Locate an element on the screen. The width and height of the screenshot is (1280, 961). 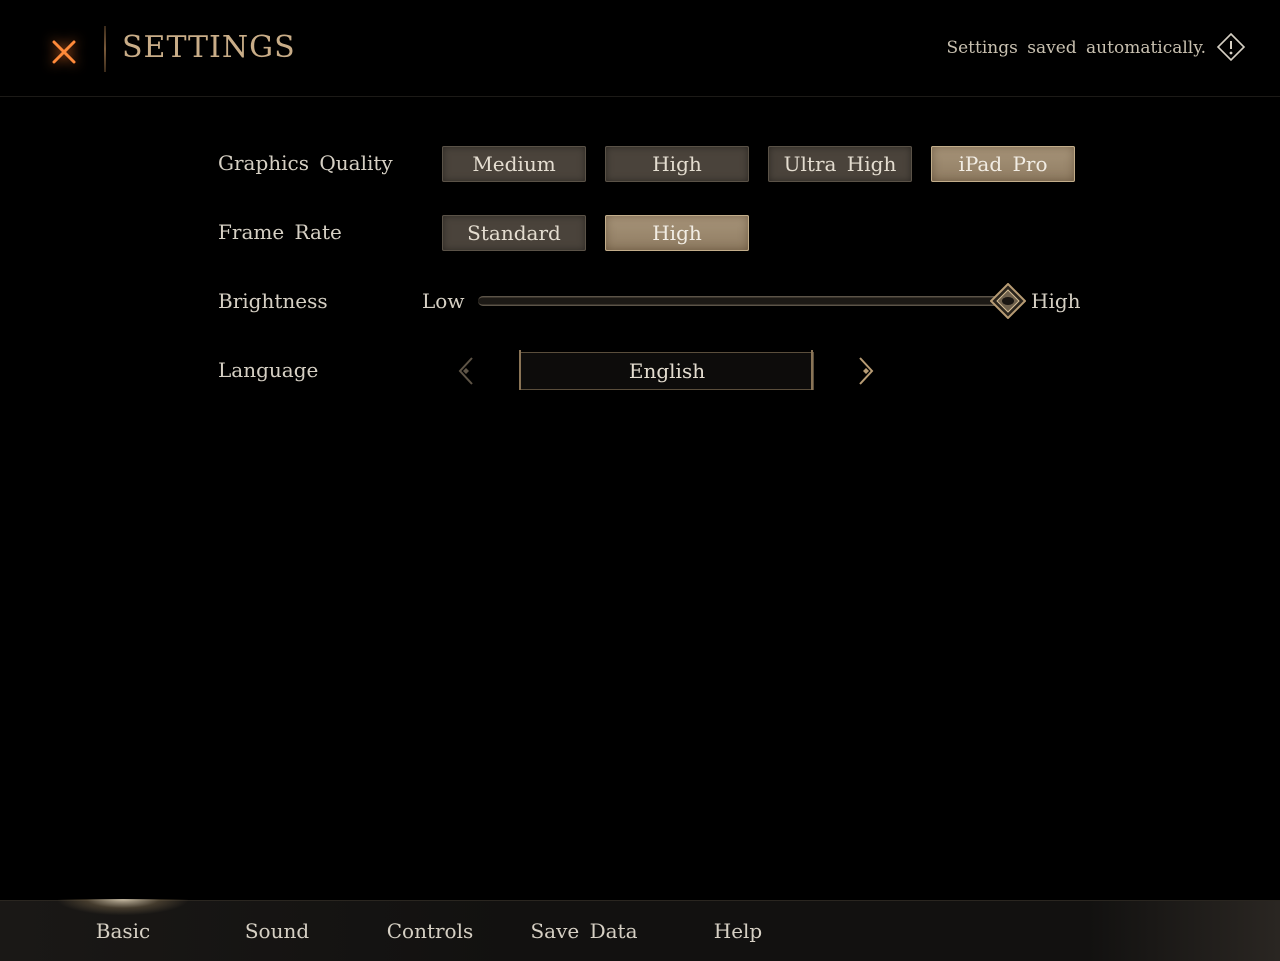
brightness-slider-fill is located at coordinates (743, 301).